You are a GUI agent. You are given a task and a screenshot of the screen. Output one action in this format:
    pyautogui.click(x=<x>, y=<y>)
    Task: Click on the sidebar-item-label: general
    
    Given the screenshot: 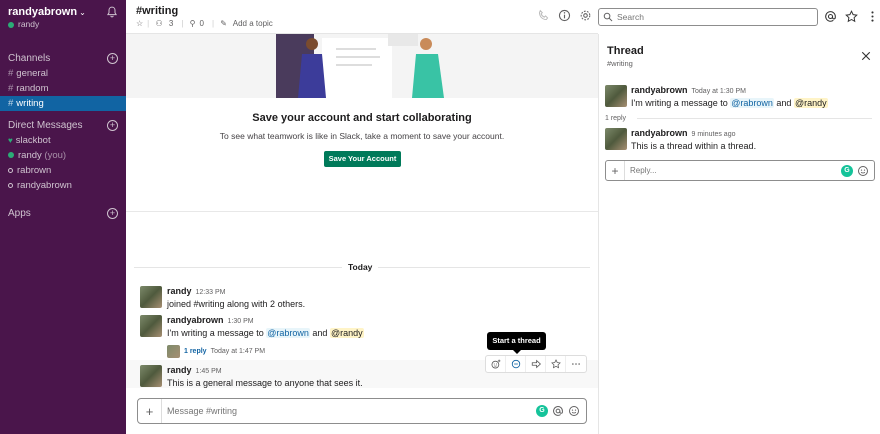 What is the action you would take?
    pyautogui.click(x=32, y=73)
    